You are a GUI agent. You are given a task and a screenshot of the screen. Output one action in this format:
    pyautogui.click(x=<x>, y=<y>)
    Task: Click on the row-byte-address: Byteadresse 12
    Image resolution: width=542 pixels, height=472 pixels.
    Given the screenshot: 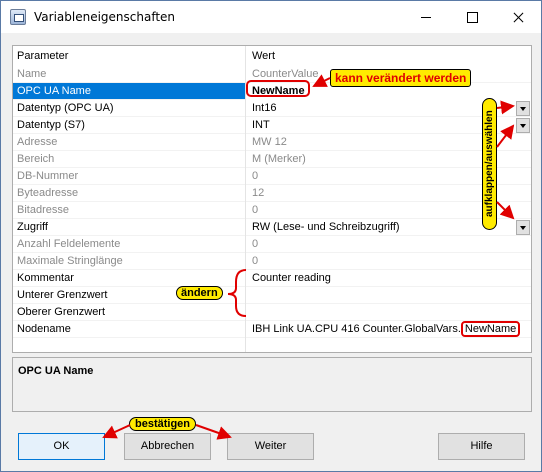 What is the action you would take?
    pyautogui.click(x=272, y=193)
    